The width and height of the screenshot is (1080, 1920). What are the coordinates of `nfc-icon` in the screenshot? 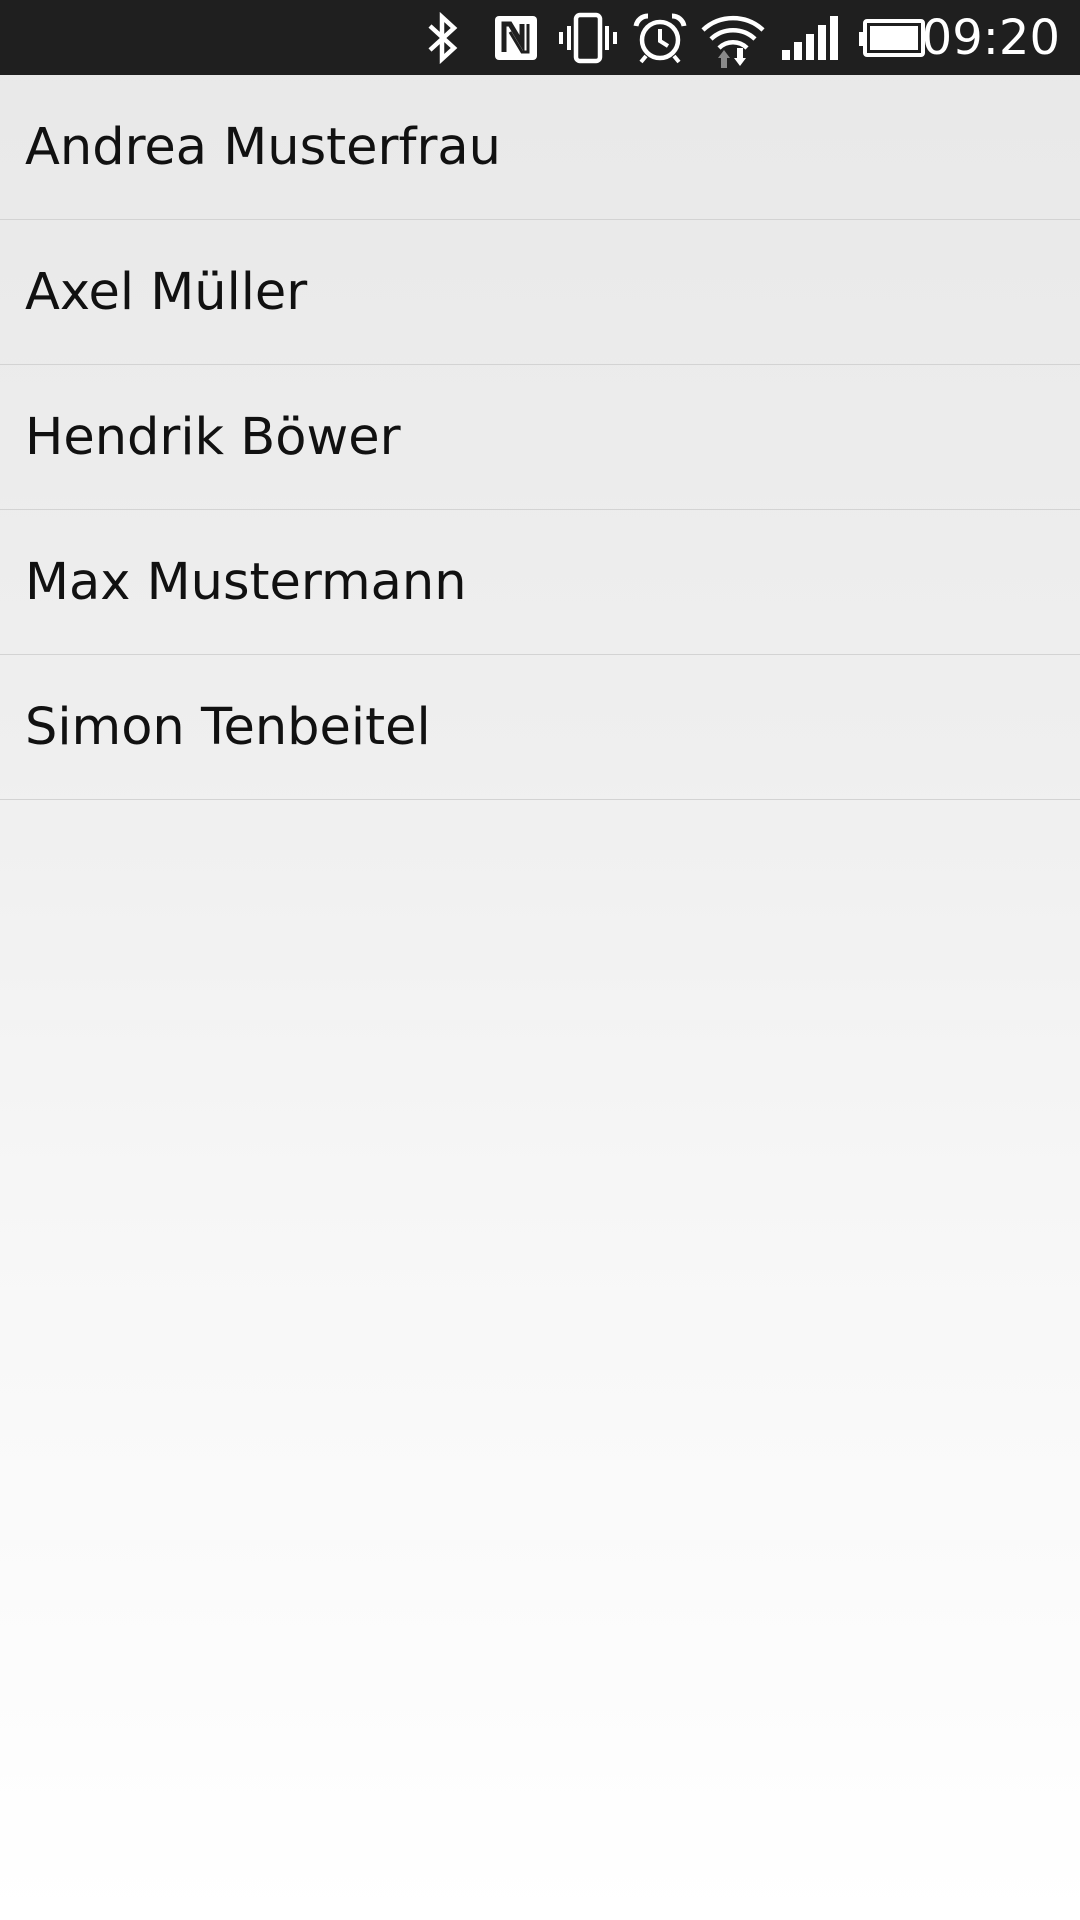 It's located at (516, 38).